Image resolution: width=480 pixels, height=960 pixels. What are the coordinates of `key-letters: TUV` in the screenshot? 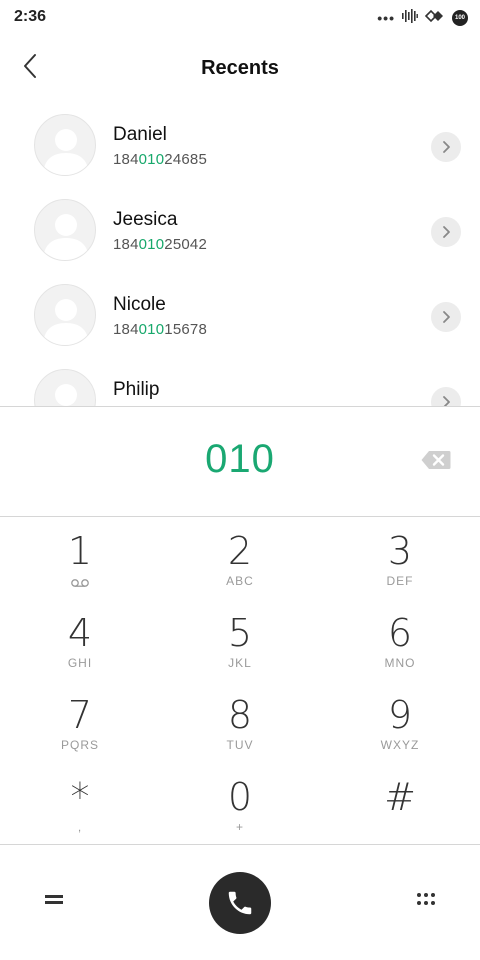 It's located at (240, 745).